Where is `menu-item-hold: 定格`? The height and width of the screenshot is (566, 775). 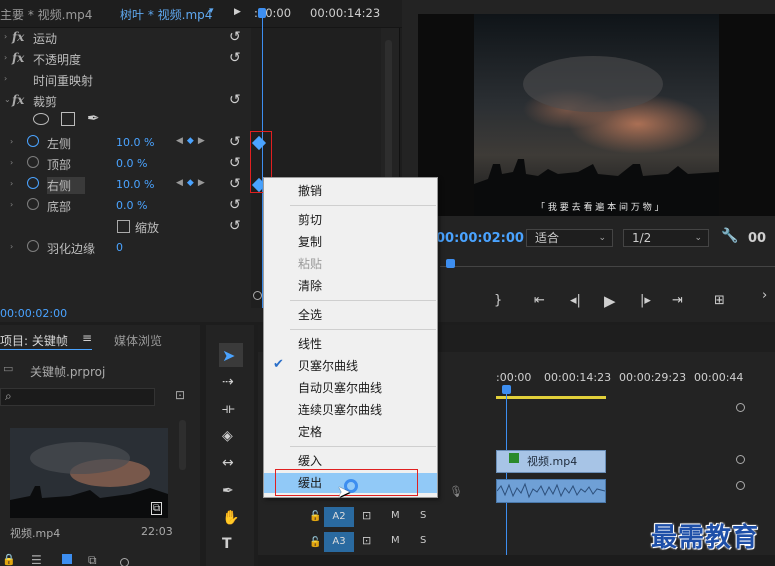
menu-item-hold: 定格 is located at coordinates (350, 432).